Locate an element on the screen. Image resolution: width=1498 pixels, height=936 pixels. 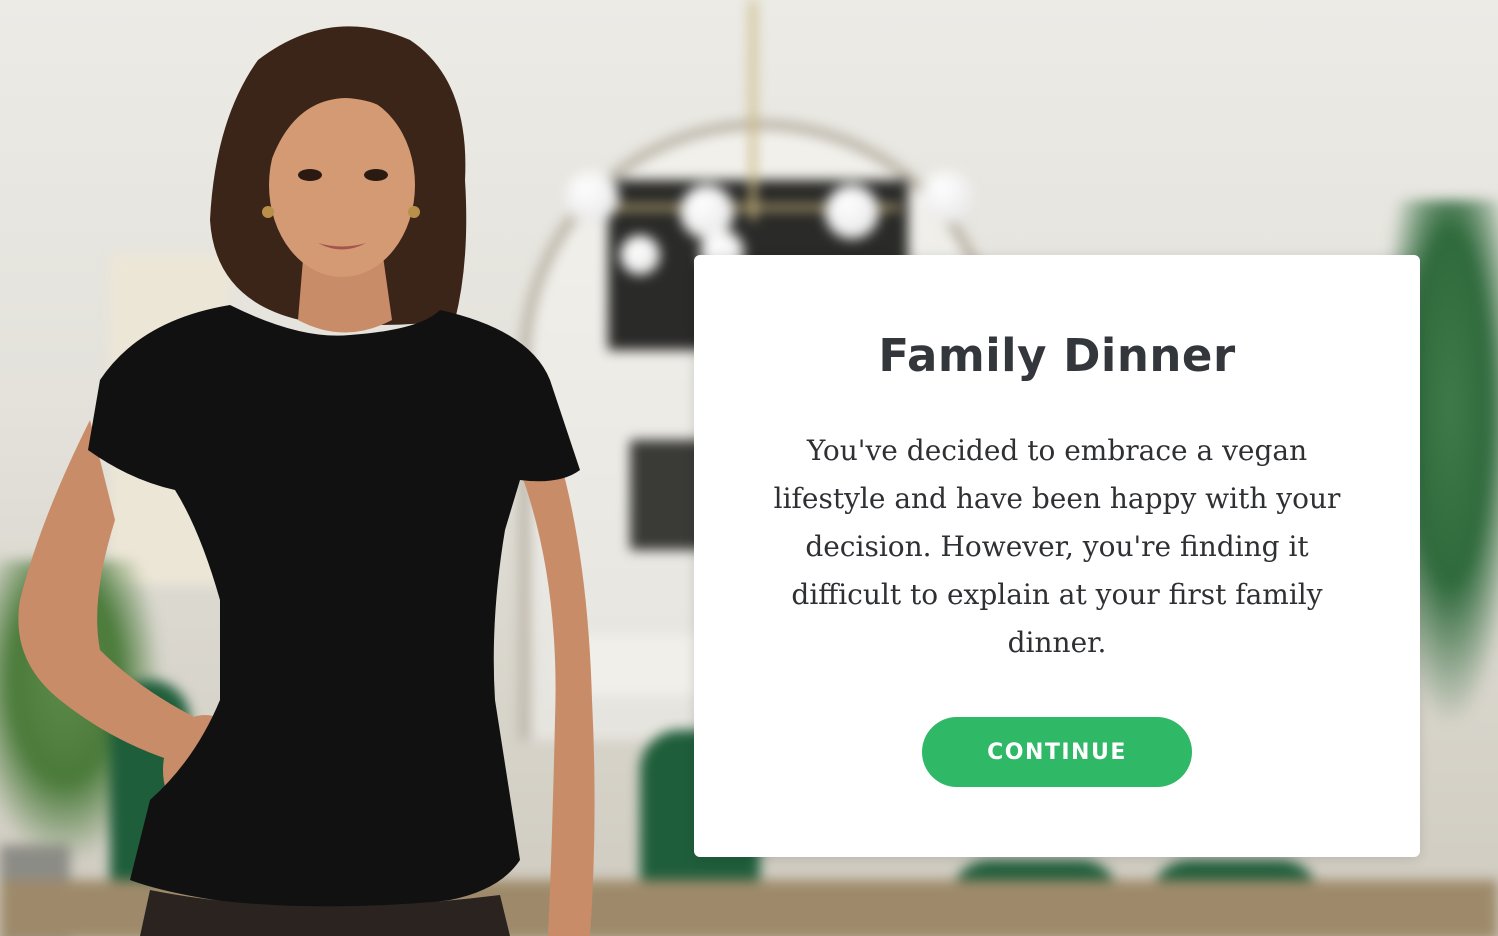
continue-button: CONTINUE is located at coordinates (1057, 752).